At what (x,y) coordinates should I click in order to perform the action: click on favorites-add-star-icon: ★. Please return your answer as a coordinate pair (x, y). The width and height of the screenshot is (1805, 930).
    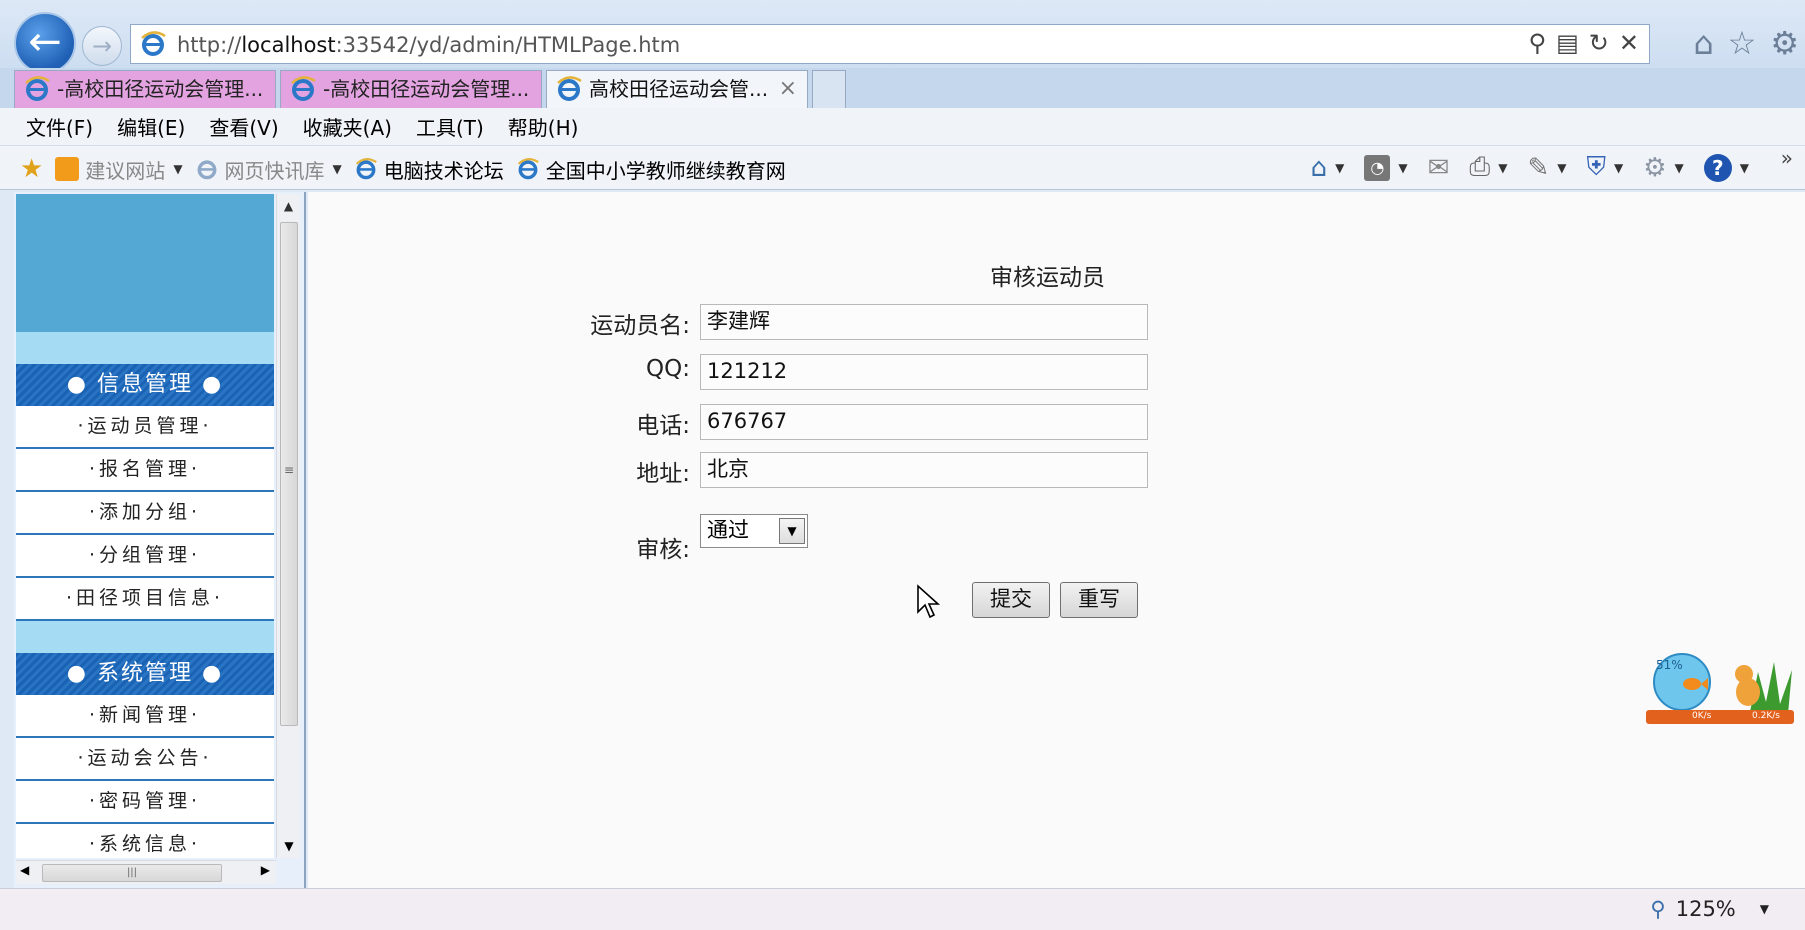
    Looking at the image, I should click on (31, 169).